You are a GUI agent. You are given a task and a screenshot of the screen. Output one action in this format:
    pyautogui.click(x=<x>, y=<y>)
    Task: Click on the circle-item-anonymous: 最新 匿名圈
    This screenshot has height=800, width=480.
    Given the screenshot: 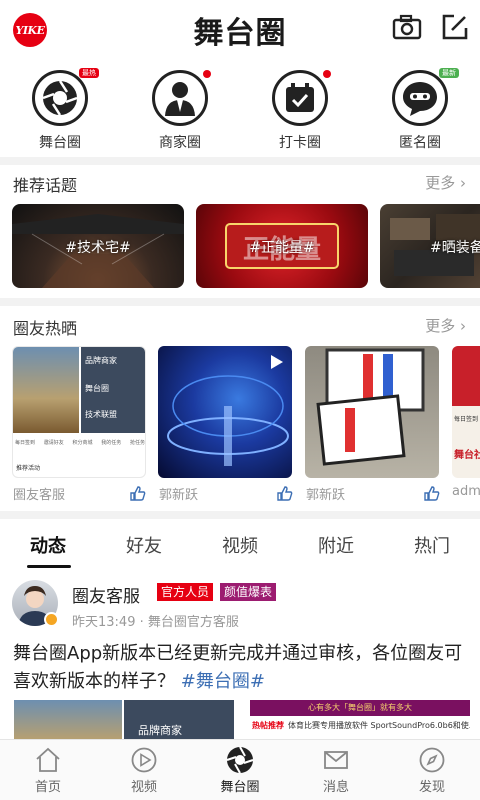 What is the action you would take?
    pyautogui.click(x=420, y=110)
    